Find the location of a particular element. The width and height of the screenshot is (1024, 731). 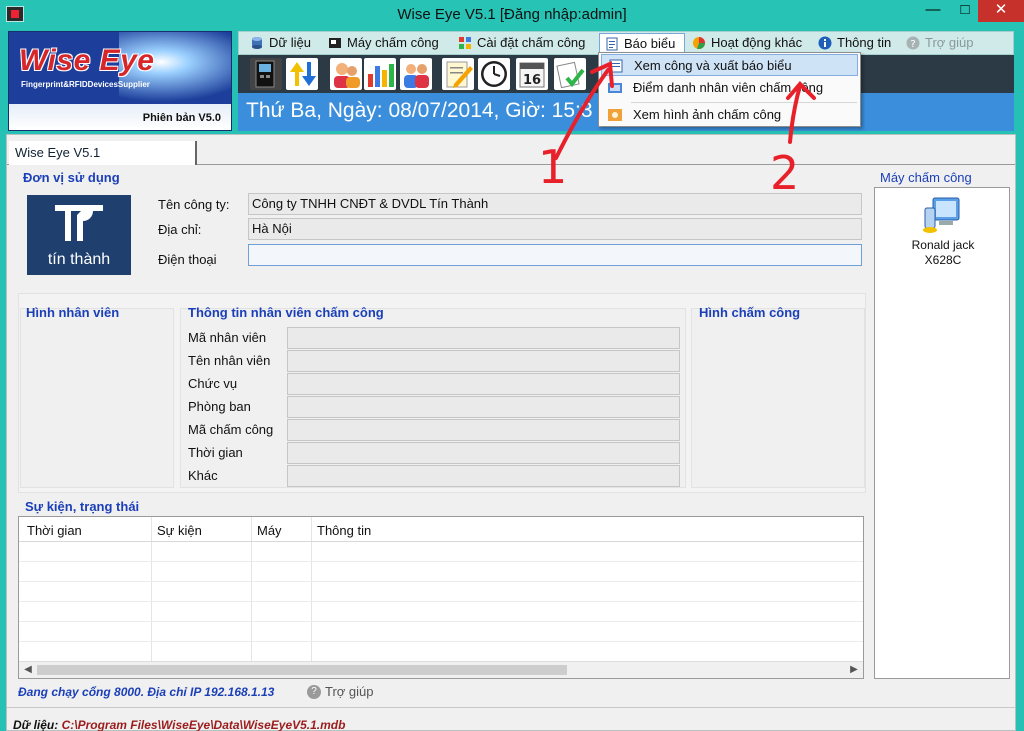

menu-reports: Báo biểu is located at coordinates (642, 43).